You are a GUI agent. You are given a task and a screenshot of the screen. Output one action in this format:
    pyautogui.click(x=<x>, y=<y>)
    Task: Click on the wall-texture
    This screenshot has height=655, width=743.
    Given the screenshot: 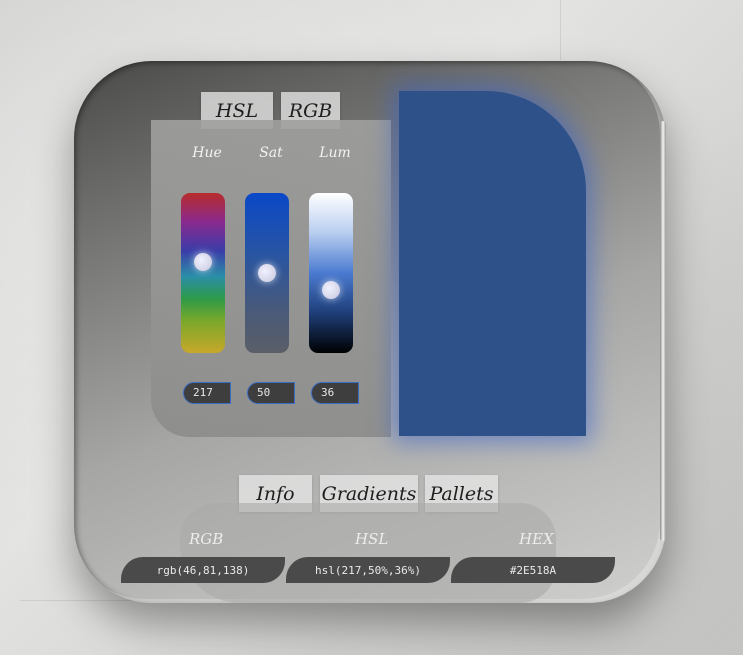 What is the action you would take?
    pyautogui.click(x=560, y=30)
    